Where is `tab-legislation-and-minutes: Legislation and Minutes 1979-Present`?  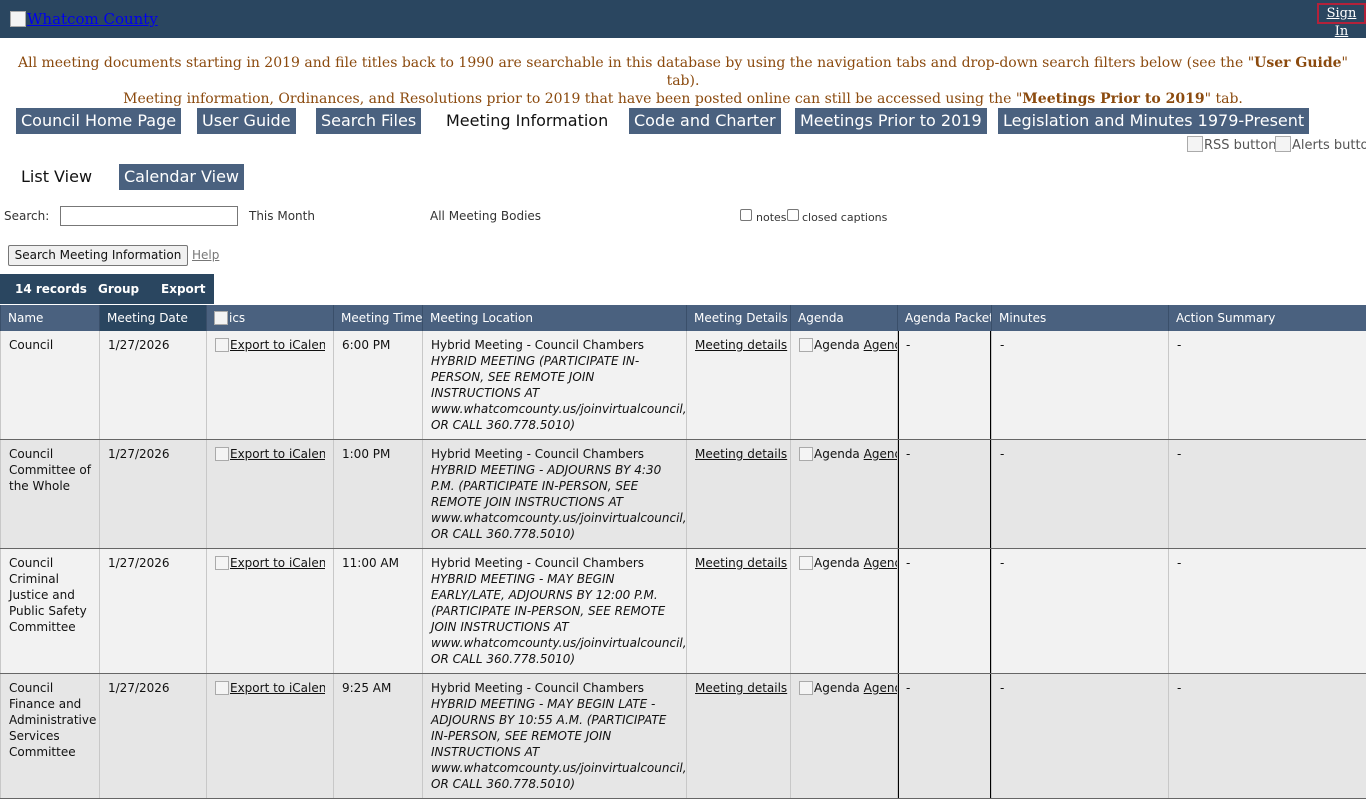
tab-legislation-and-minutes: Legislation and Minutes 1979-Present is located at coordinates (1153, 121).